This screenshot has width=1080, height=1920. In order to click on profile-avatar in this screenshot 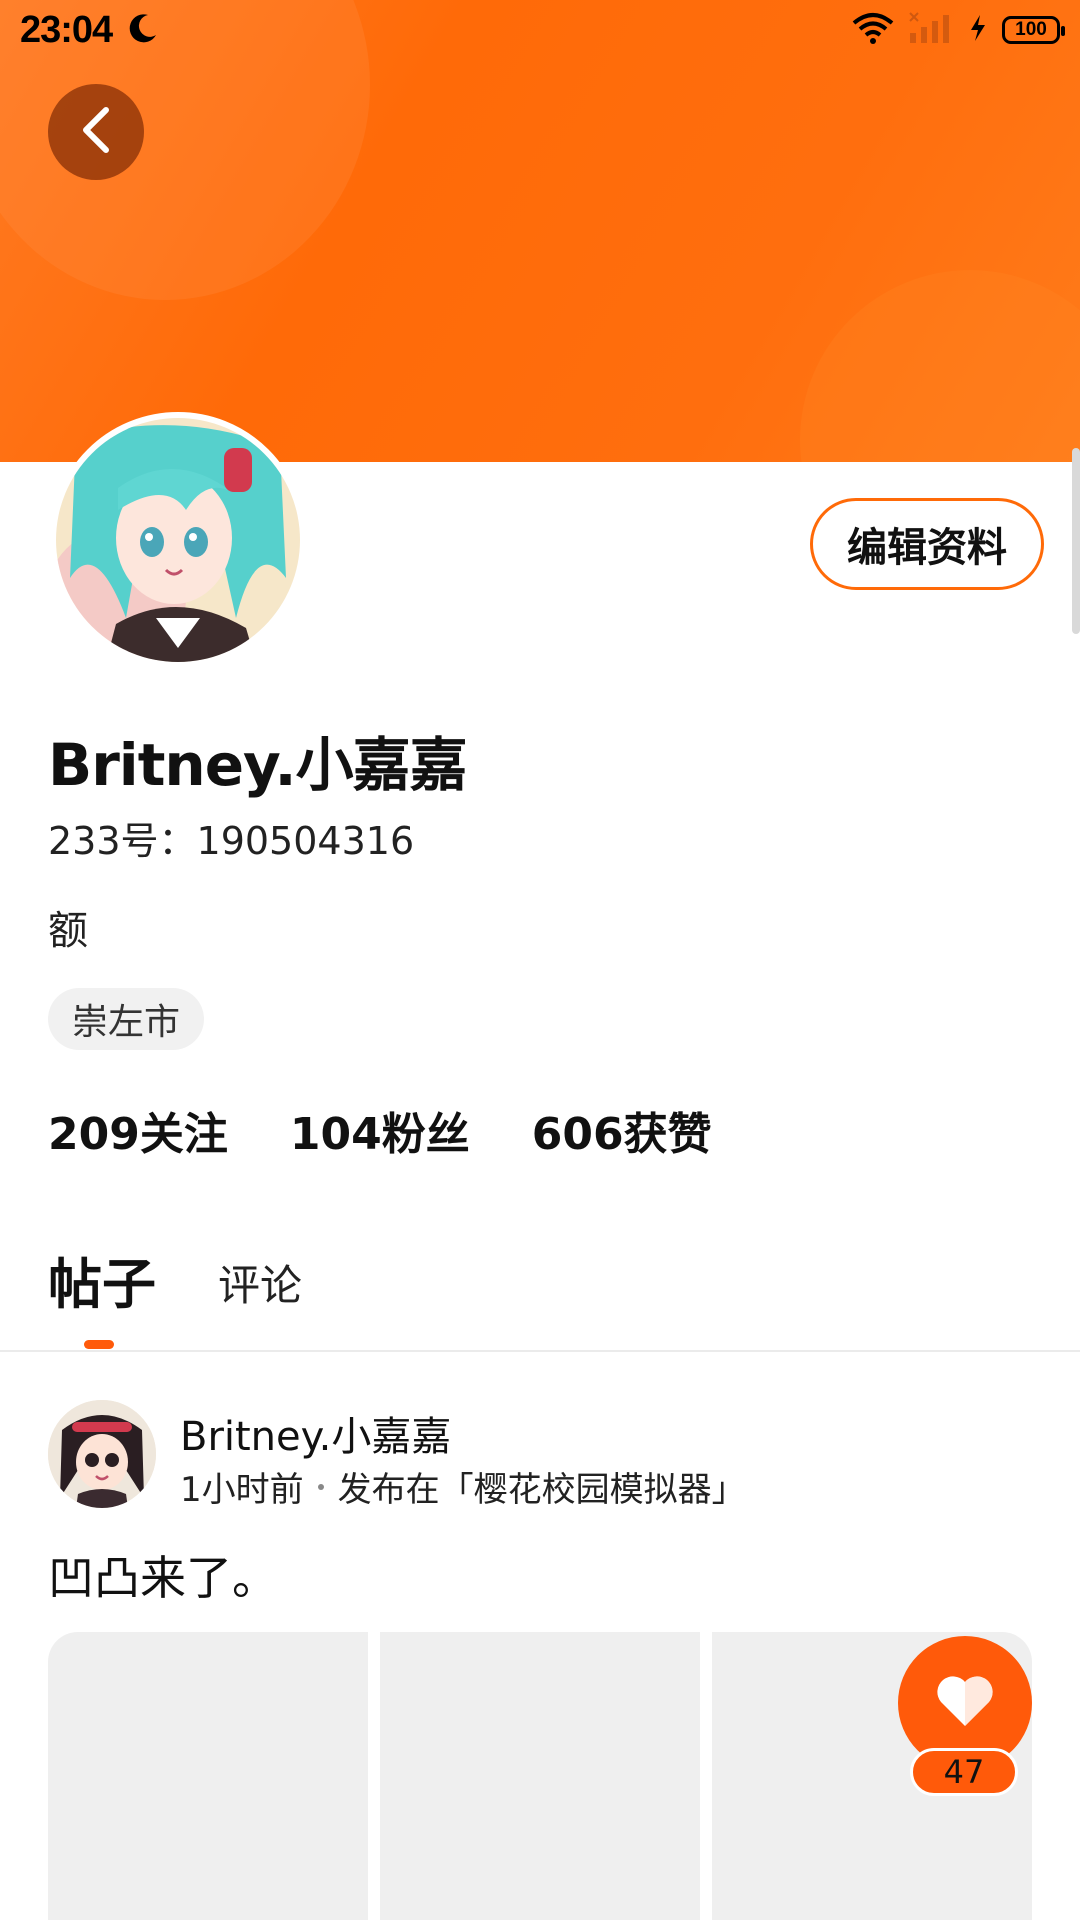, I will do `click(178, 540)`.